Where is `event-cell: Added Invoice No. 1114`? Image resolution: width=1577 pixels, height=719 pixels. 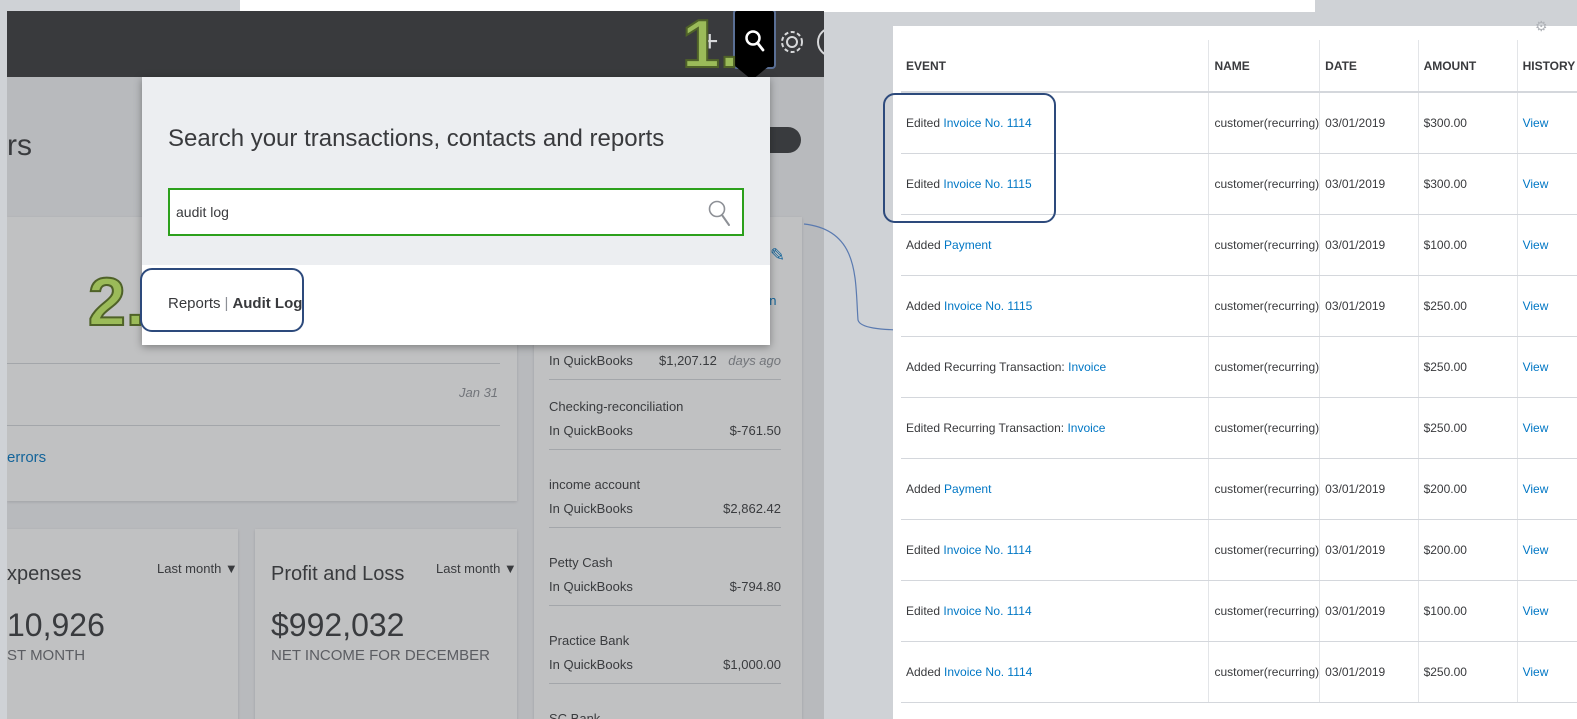
event-cell: Added Invoice No. 1114 is located at coordinates (1055, 672).